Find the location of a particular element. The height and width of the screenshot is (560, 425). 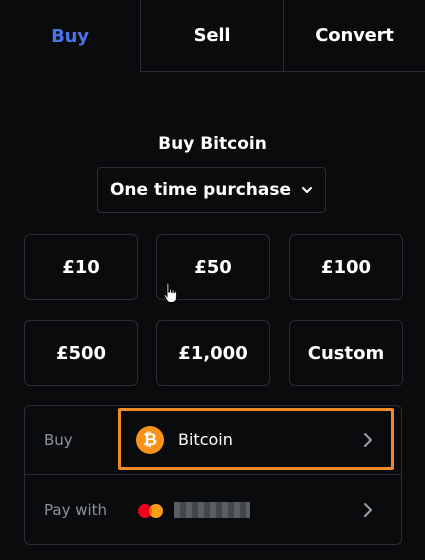

amount-1000-button: £1,000 is located at coordinates (213, 353).